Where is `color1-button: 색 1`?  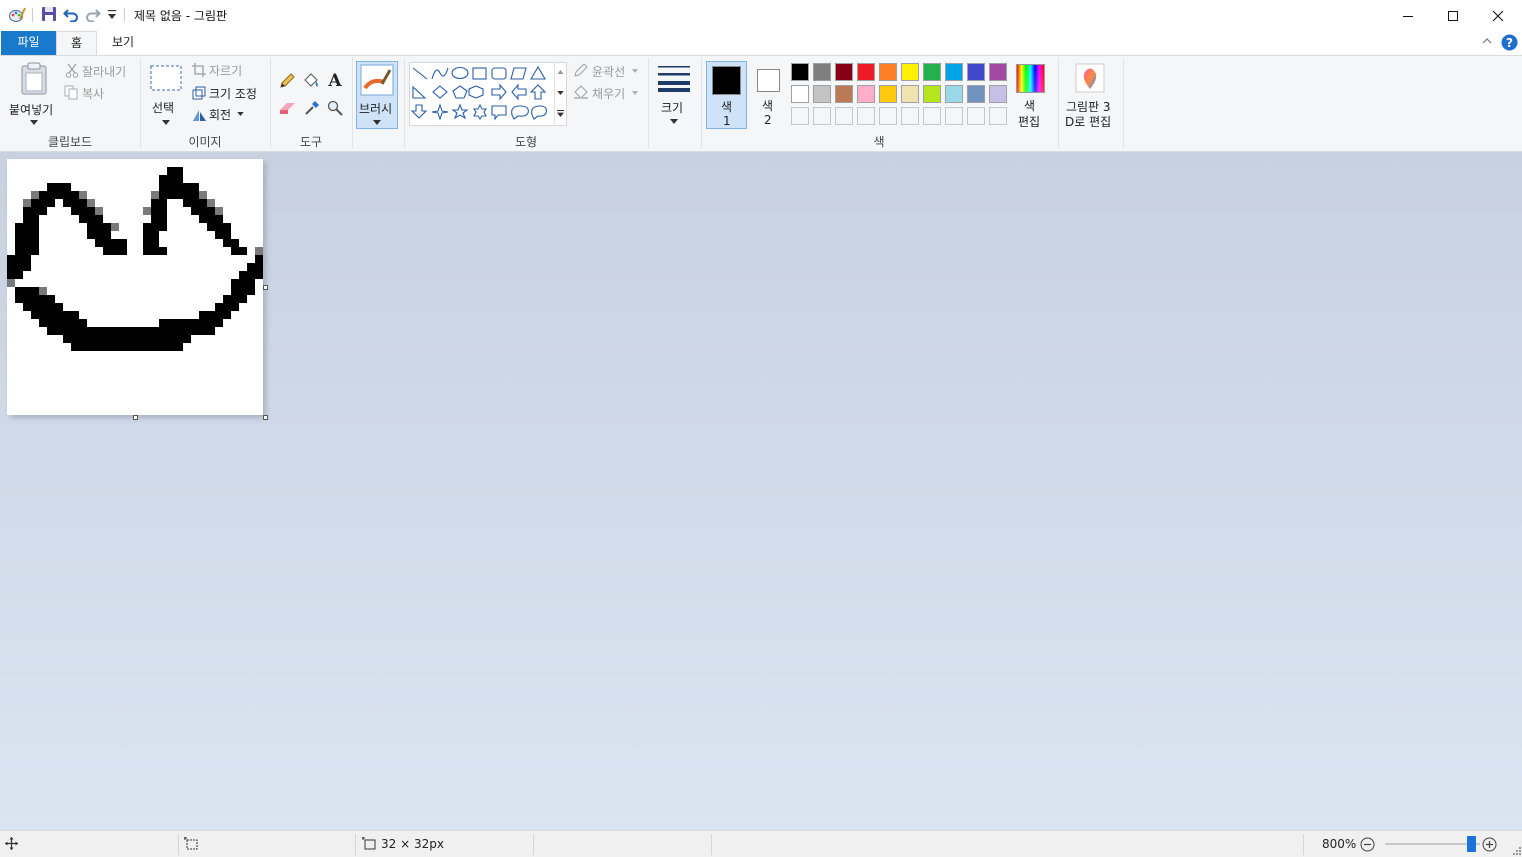 color1-button: 색 1 is located at coordinates (726, 95).